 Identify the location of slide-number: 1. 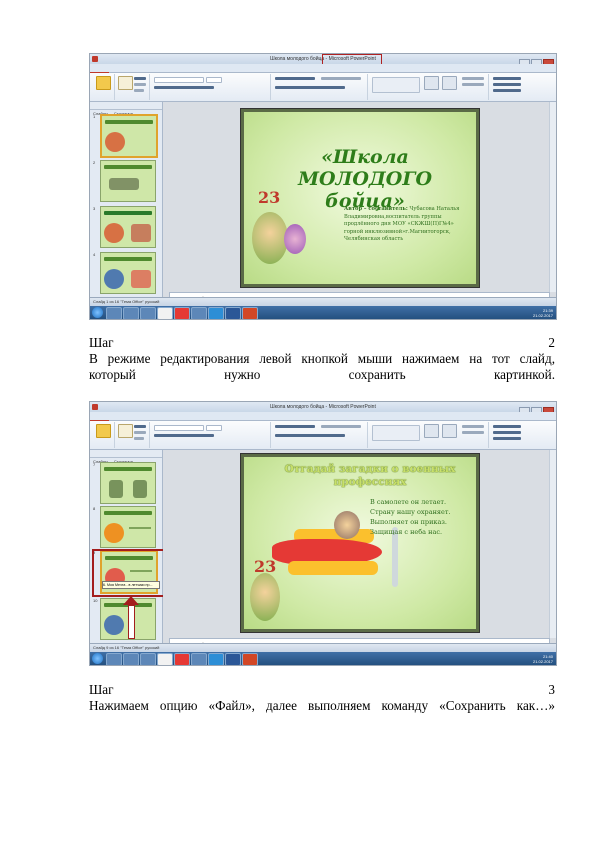
(94, 116).